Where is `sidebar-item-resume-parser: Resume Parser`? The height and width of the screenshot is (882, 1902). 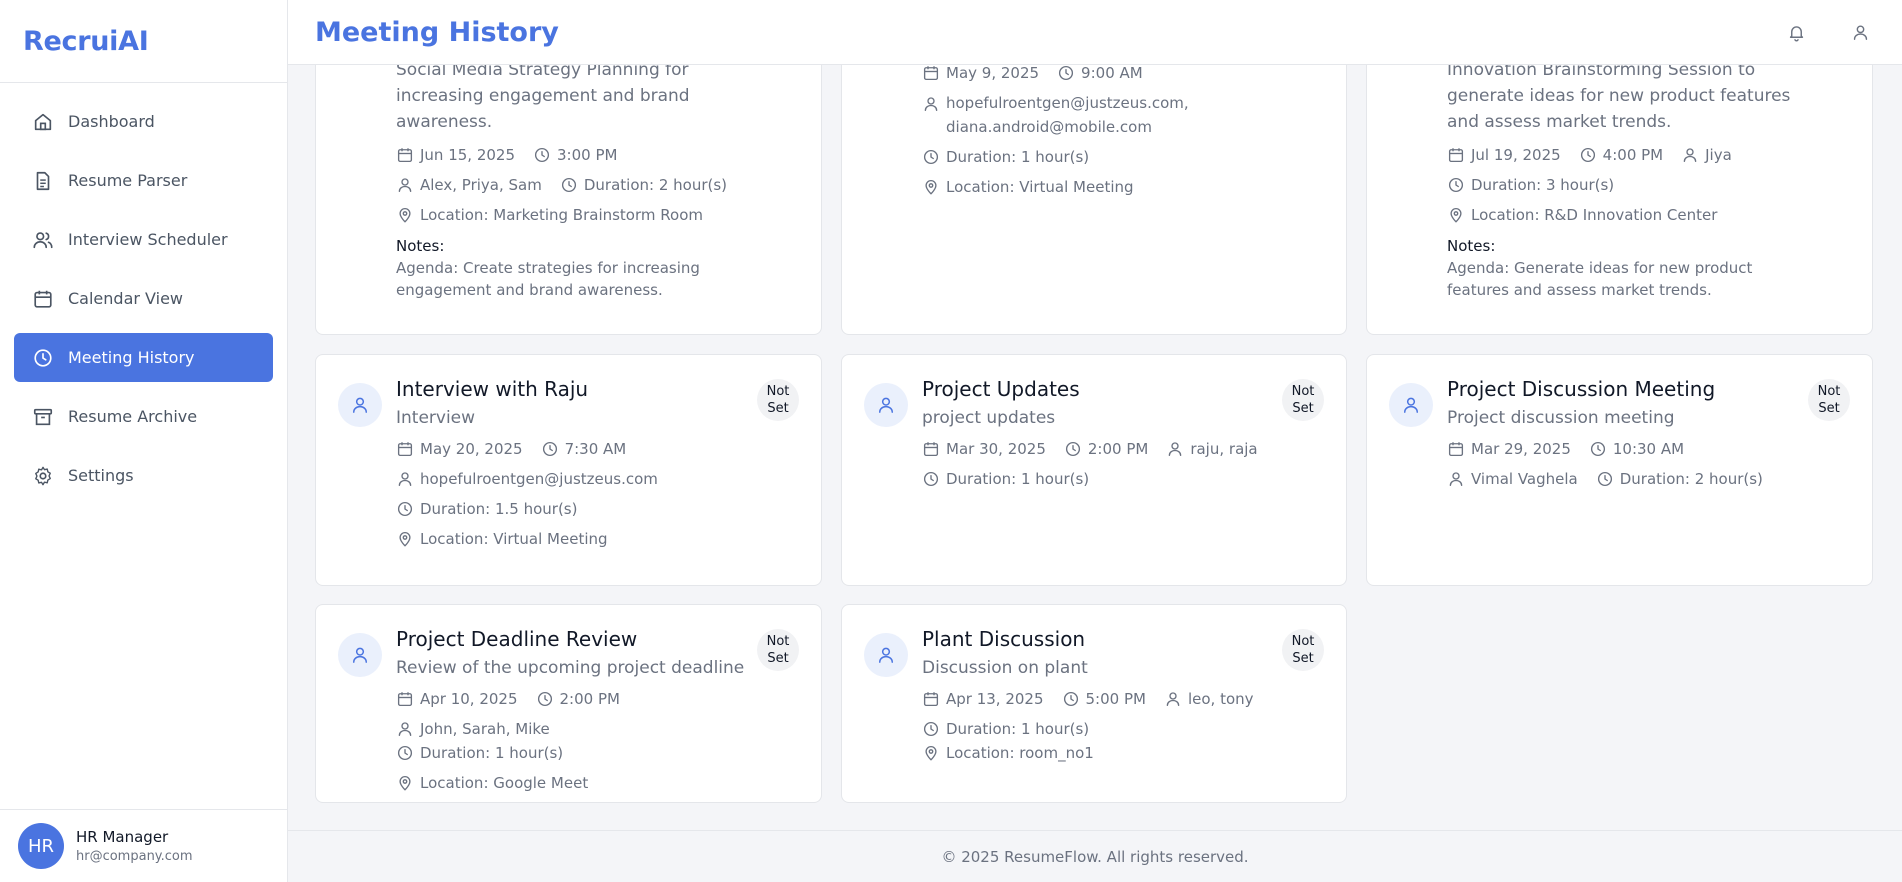
sidebar-item-resume-parser: Resume Parser is located at coordinates (143, 180).